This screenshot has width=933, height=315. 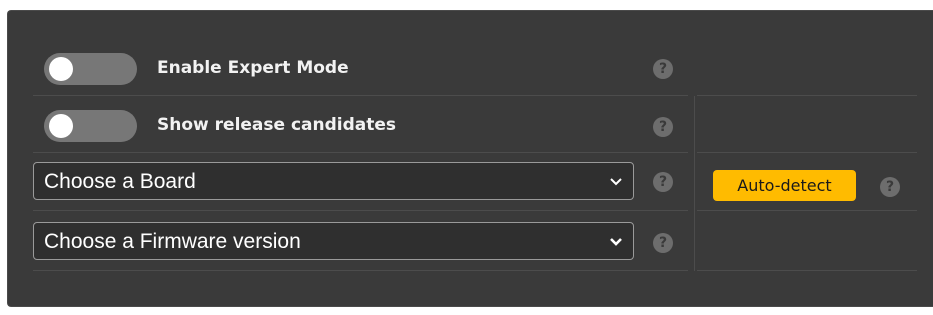 I want to click on expert-mode-toggle, so click(x=90, y=69).